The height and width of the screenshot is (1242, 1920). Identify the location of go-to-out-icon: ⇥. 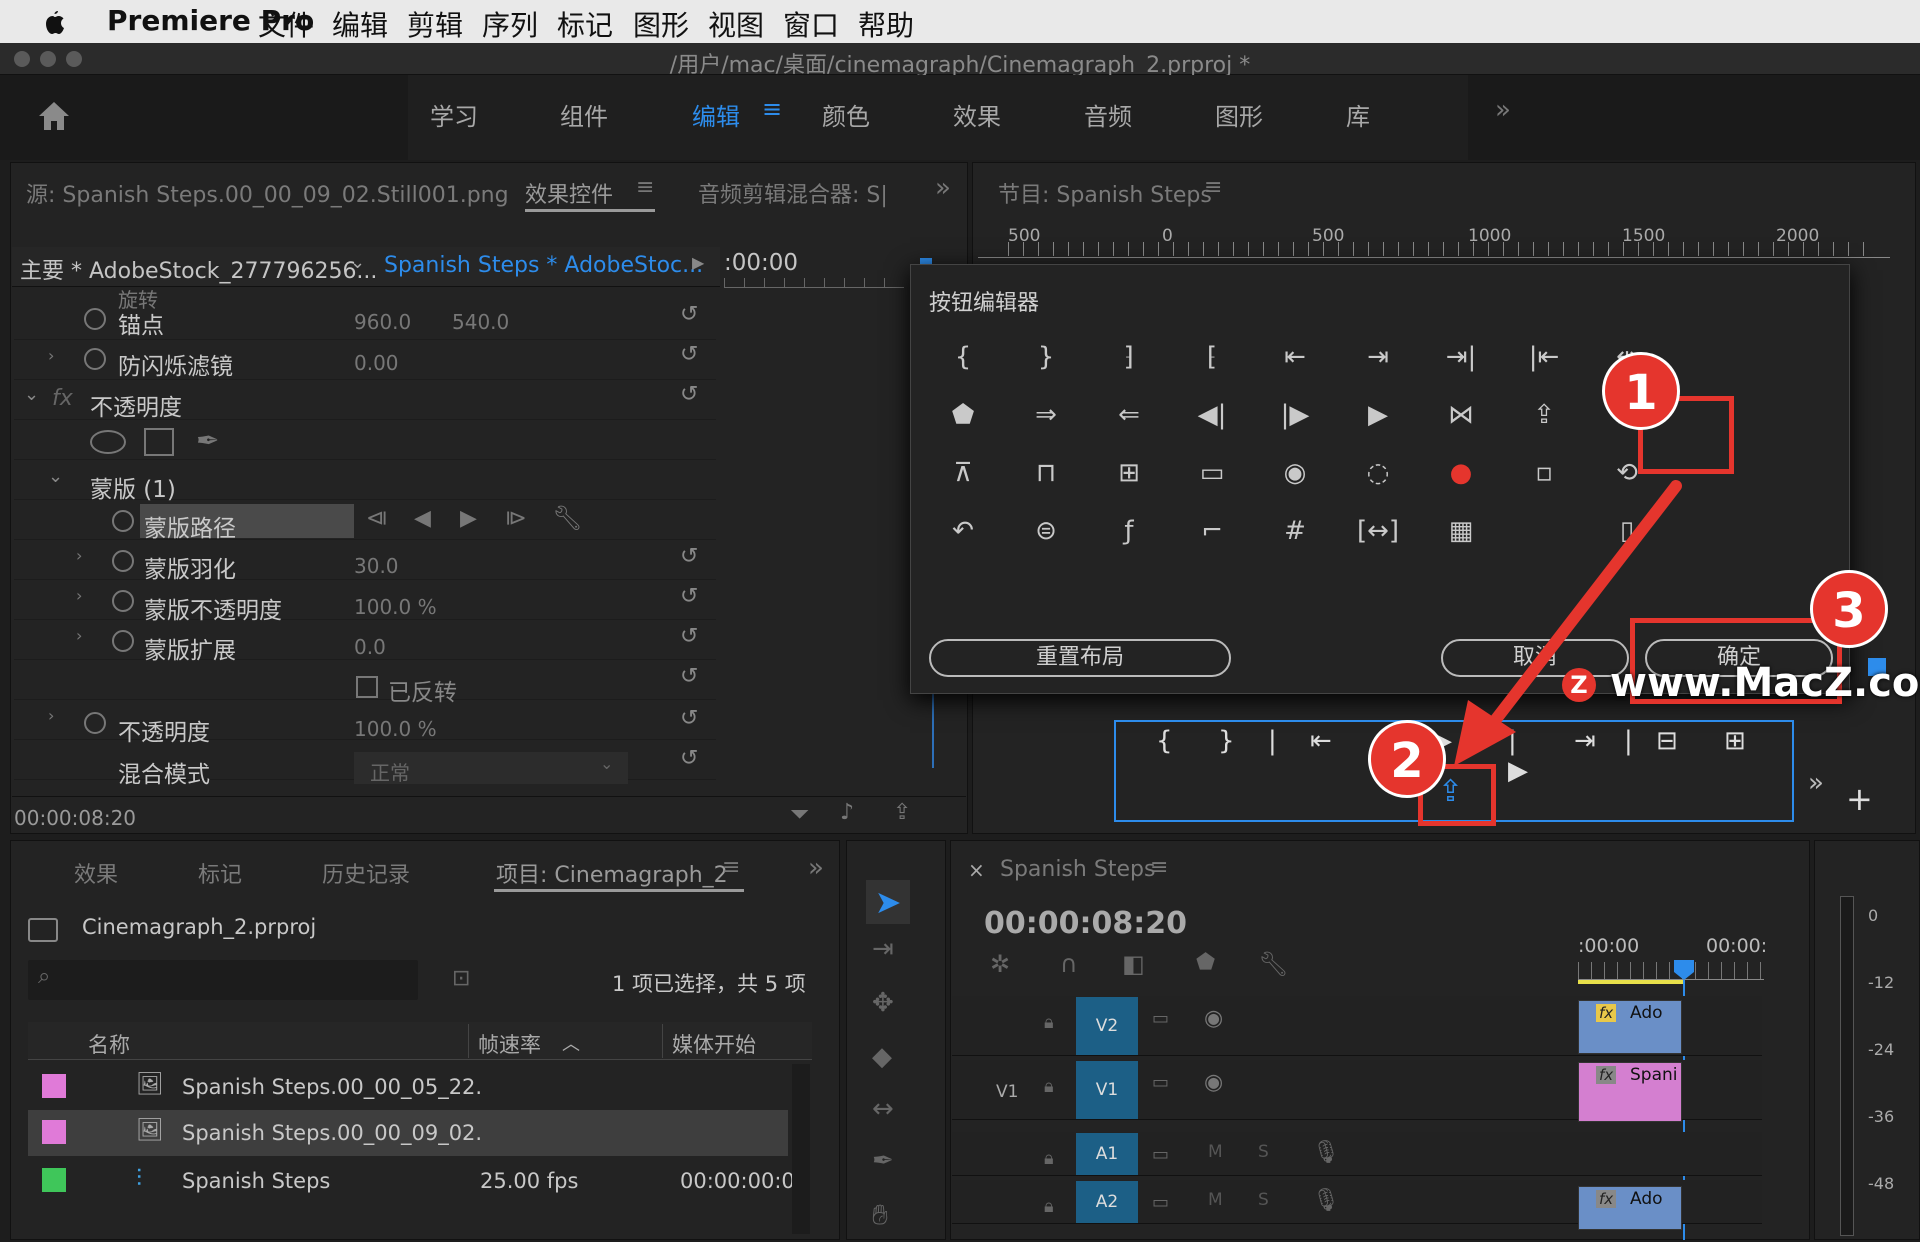
(1378, 357).